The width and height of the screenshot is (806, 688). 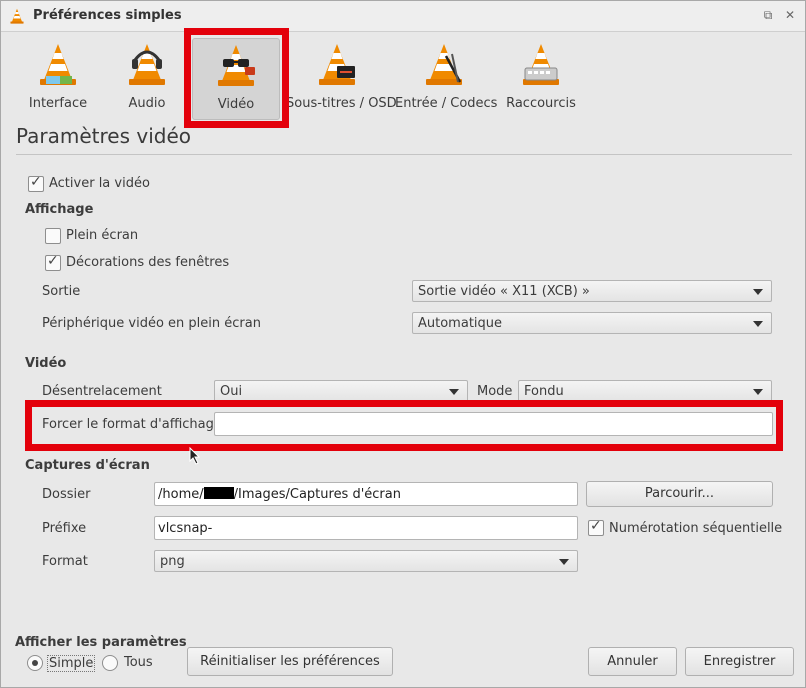 I want to click on category-label: Interface, so click(x=58, y=103).